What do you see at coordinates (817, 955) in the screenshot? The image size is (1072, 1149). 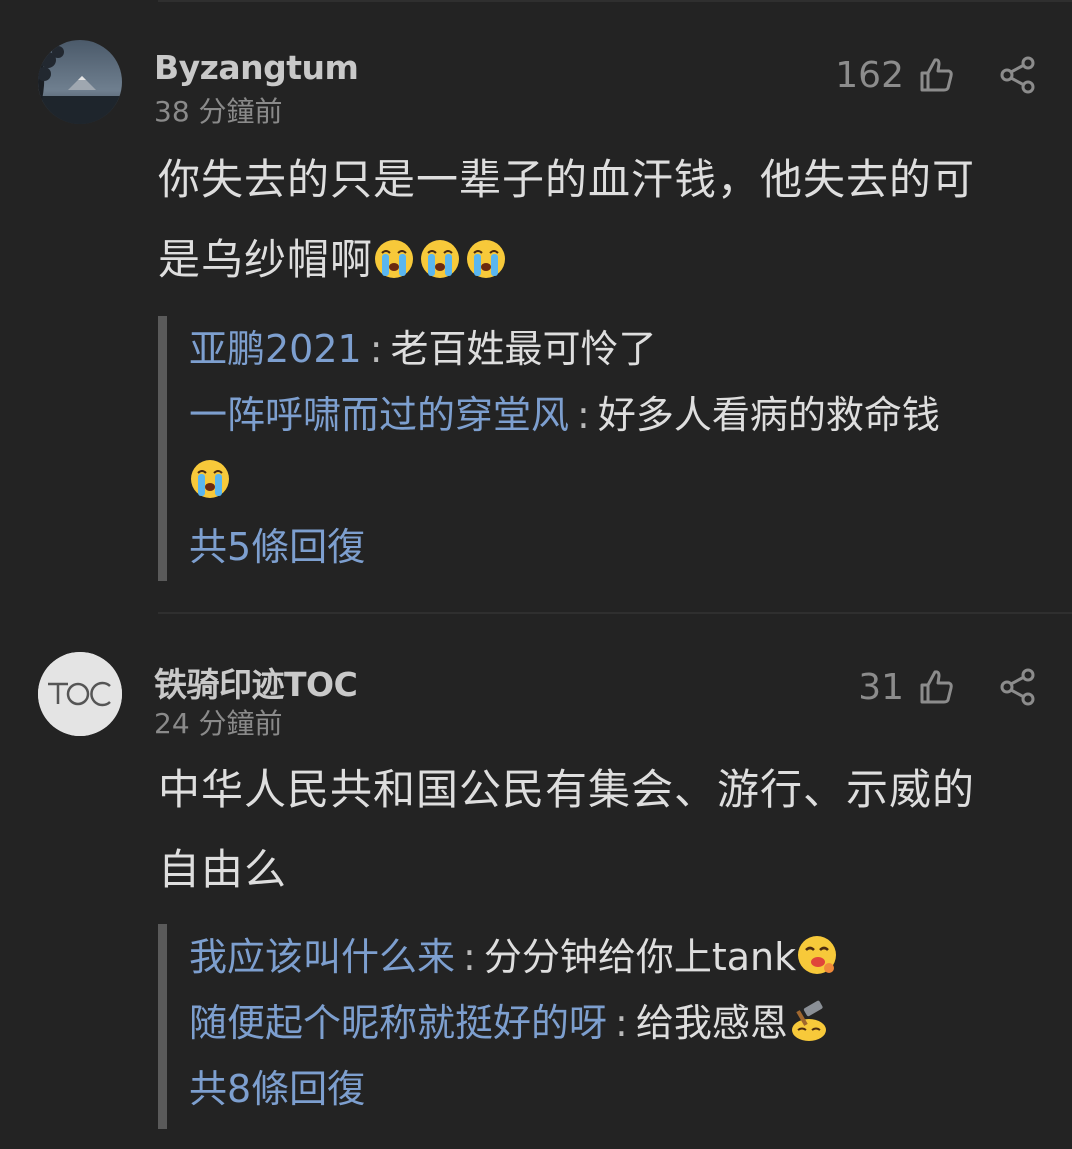 I see `drooling-emoji-icon` at bounding box center [817, 955].